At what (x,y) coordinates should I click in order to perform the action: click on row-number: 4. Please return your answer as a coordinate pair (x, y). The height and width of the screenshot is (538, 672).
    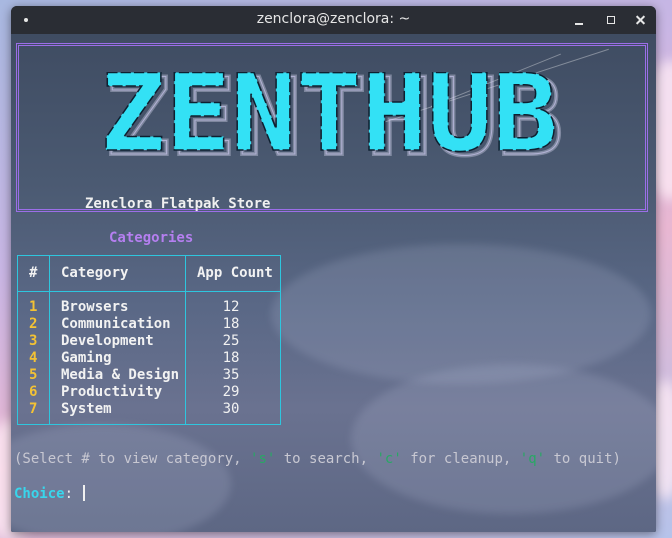
    Looking at the image, I should click on (33, 358).